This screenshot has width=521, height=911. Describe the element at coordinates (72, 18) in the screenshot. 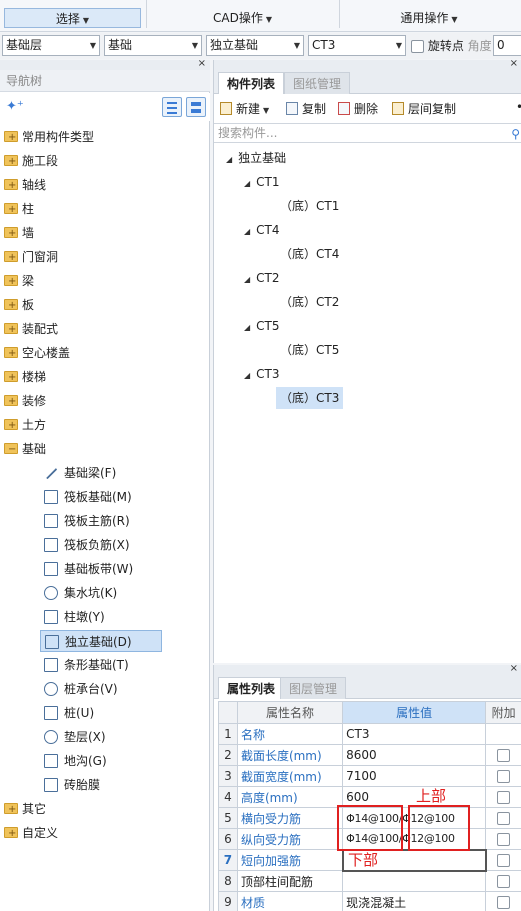

I see `select-menu-button: 选择 ▼` at that location.